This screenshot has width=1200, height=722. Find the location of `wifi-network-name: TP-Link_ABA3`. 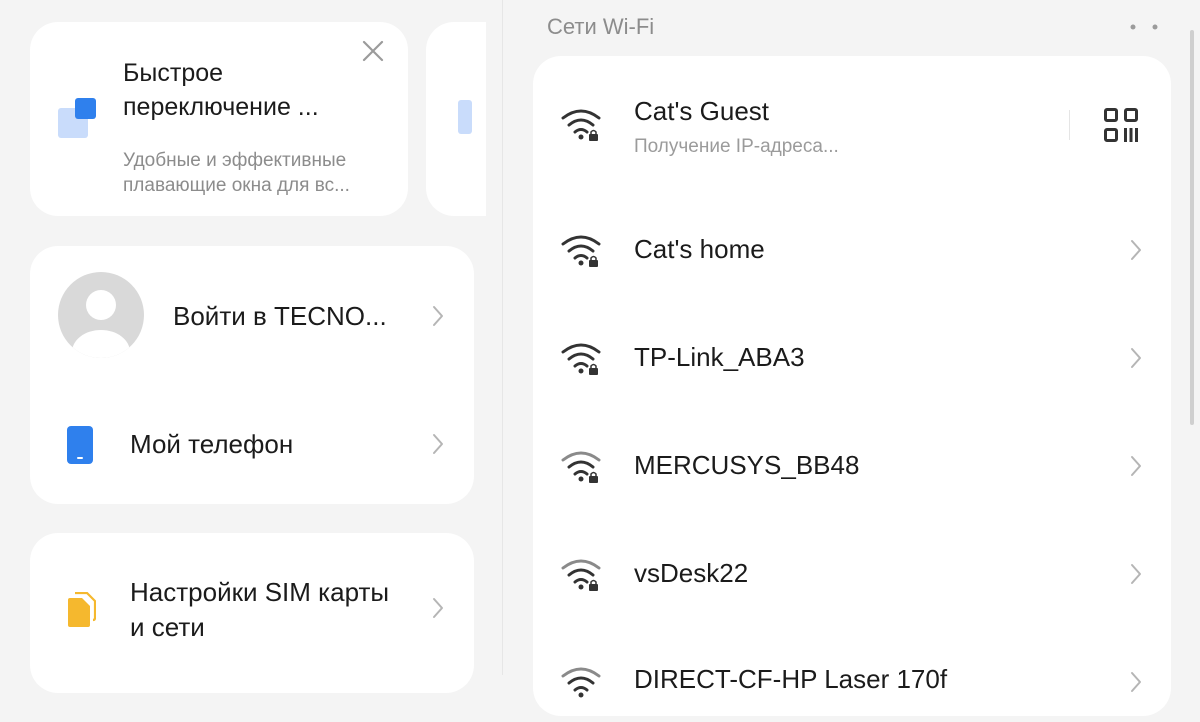

wifi-network-name: TP-Link_ABA3 is located at coordinates (719, 357).